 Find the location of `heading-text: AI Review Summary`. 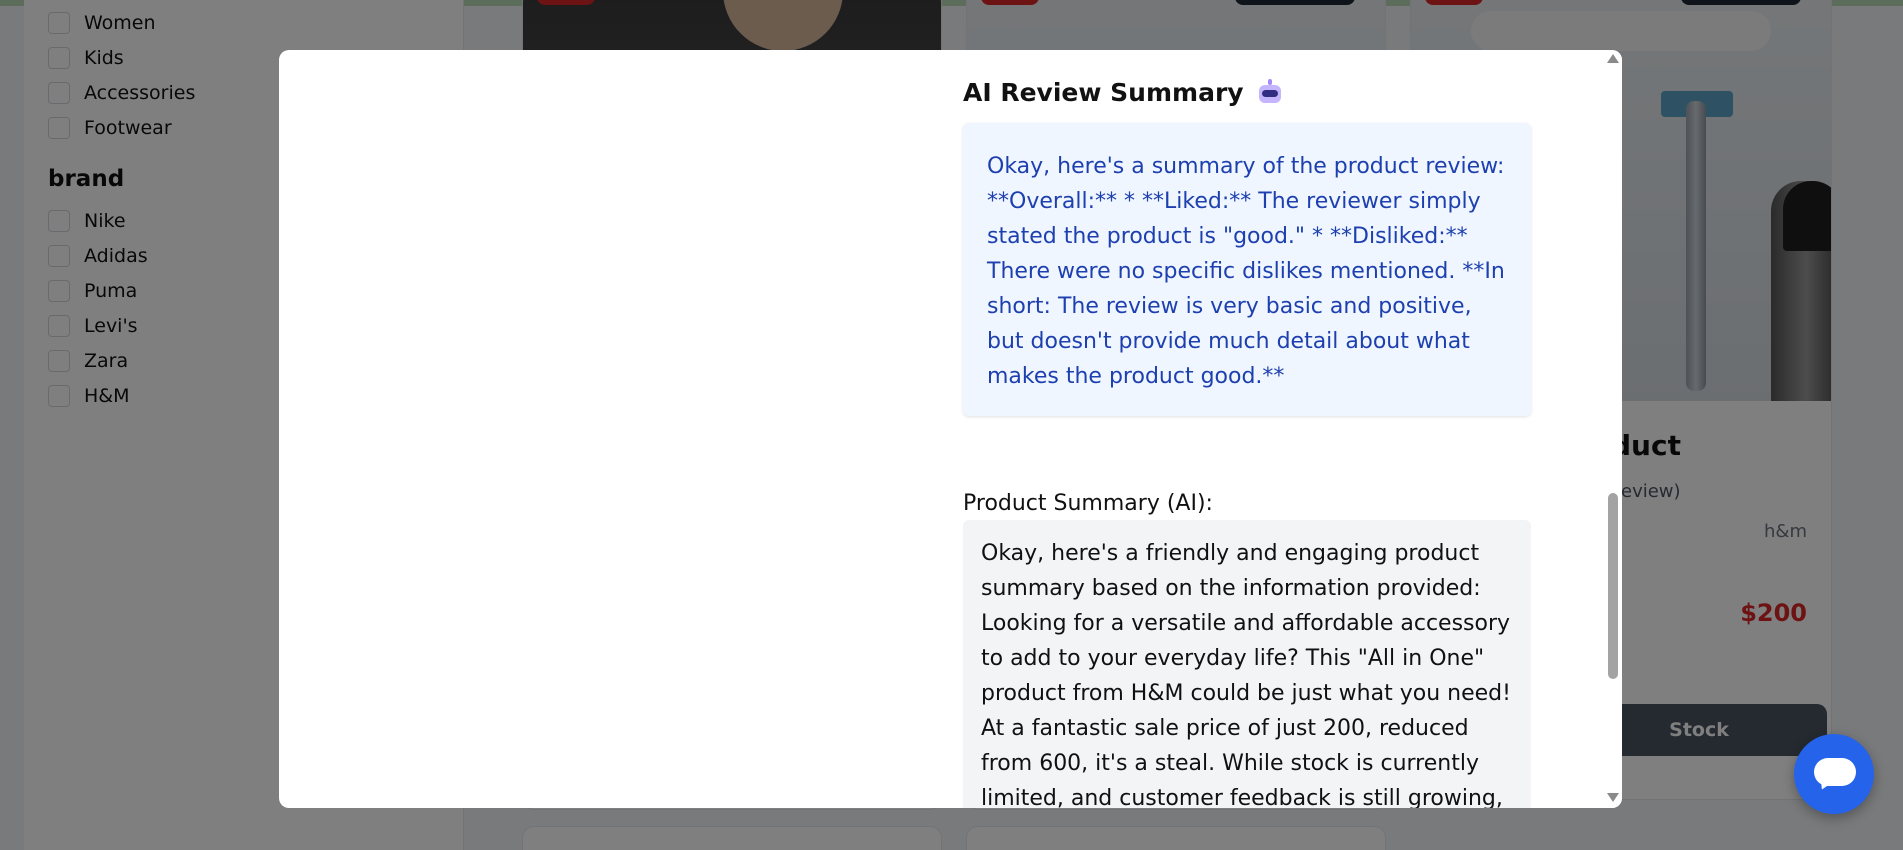

heading-text: AI Review Summary is located at coordinates (1103, 92).